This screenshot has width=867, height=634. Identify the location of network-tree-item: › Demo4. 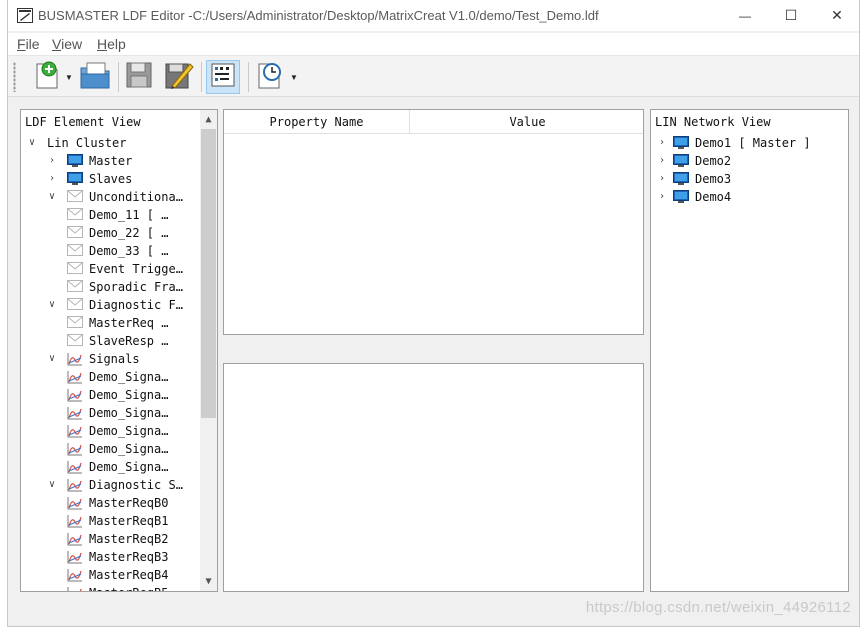
(694, 197).